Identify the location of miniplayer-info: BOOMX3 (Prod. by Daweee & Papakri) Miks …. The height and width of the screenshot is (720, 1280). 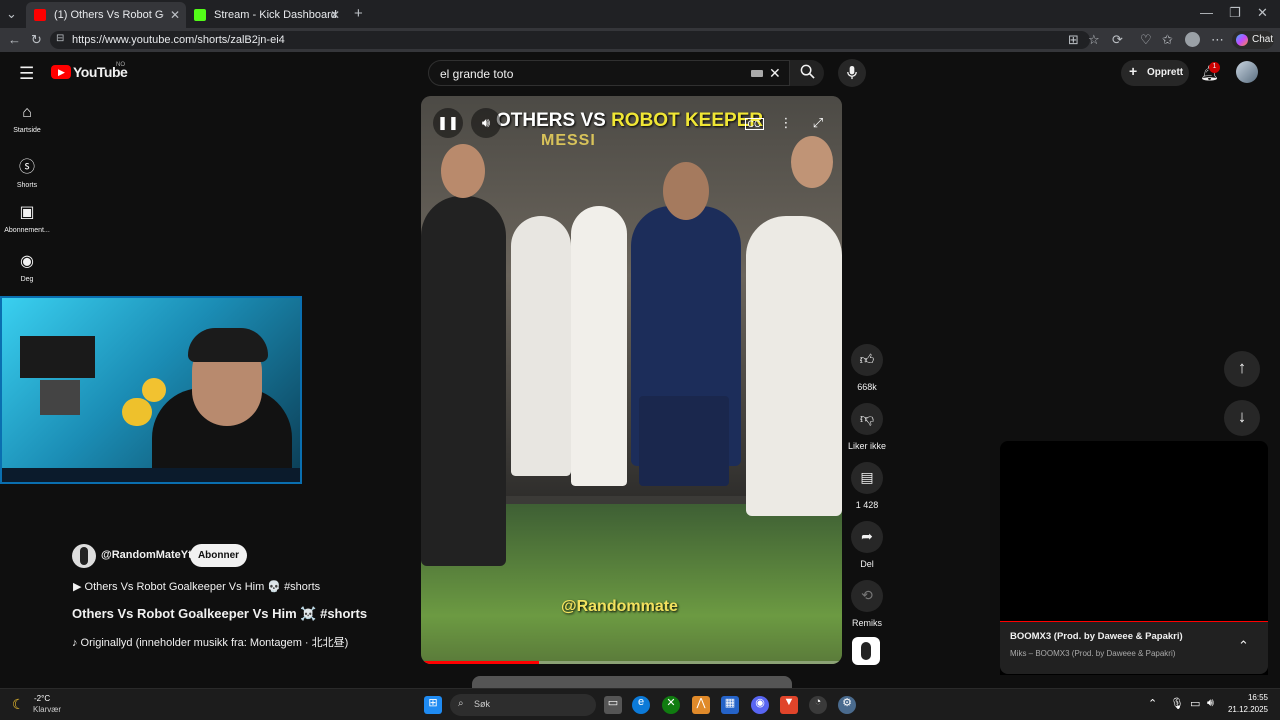
(1134, 648).